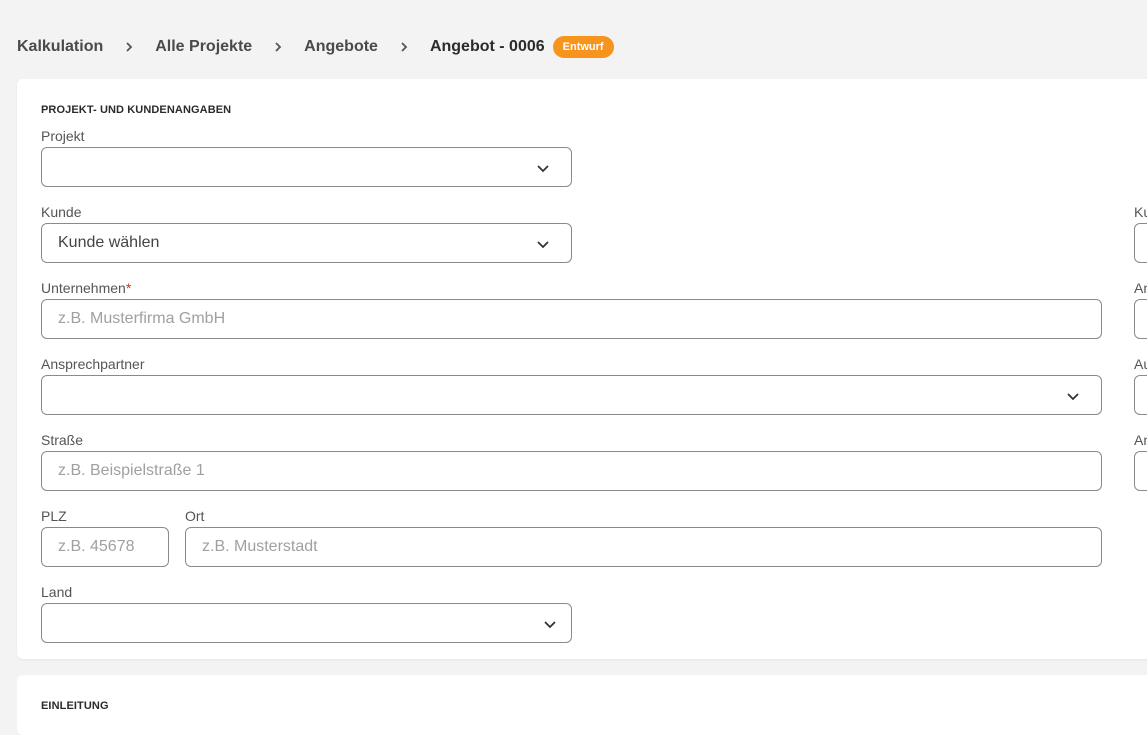  What do you see at coordinates (306, 167) in the screenshot?
I see `projekt-select` at bounding box center [306, 167].